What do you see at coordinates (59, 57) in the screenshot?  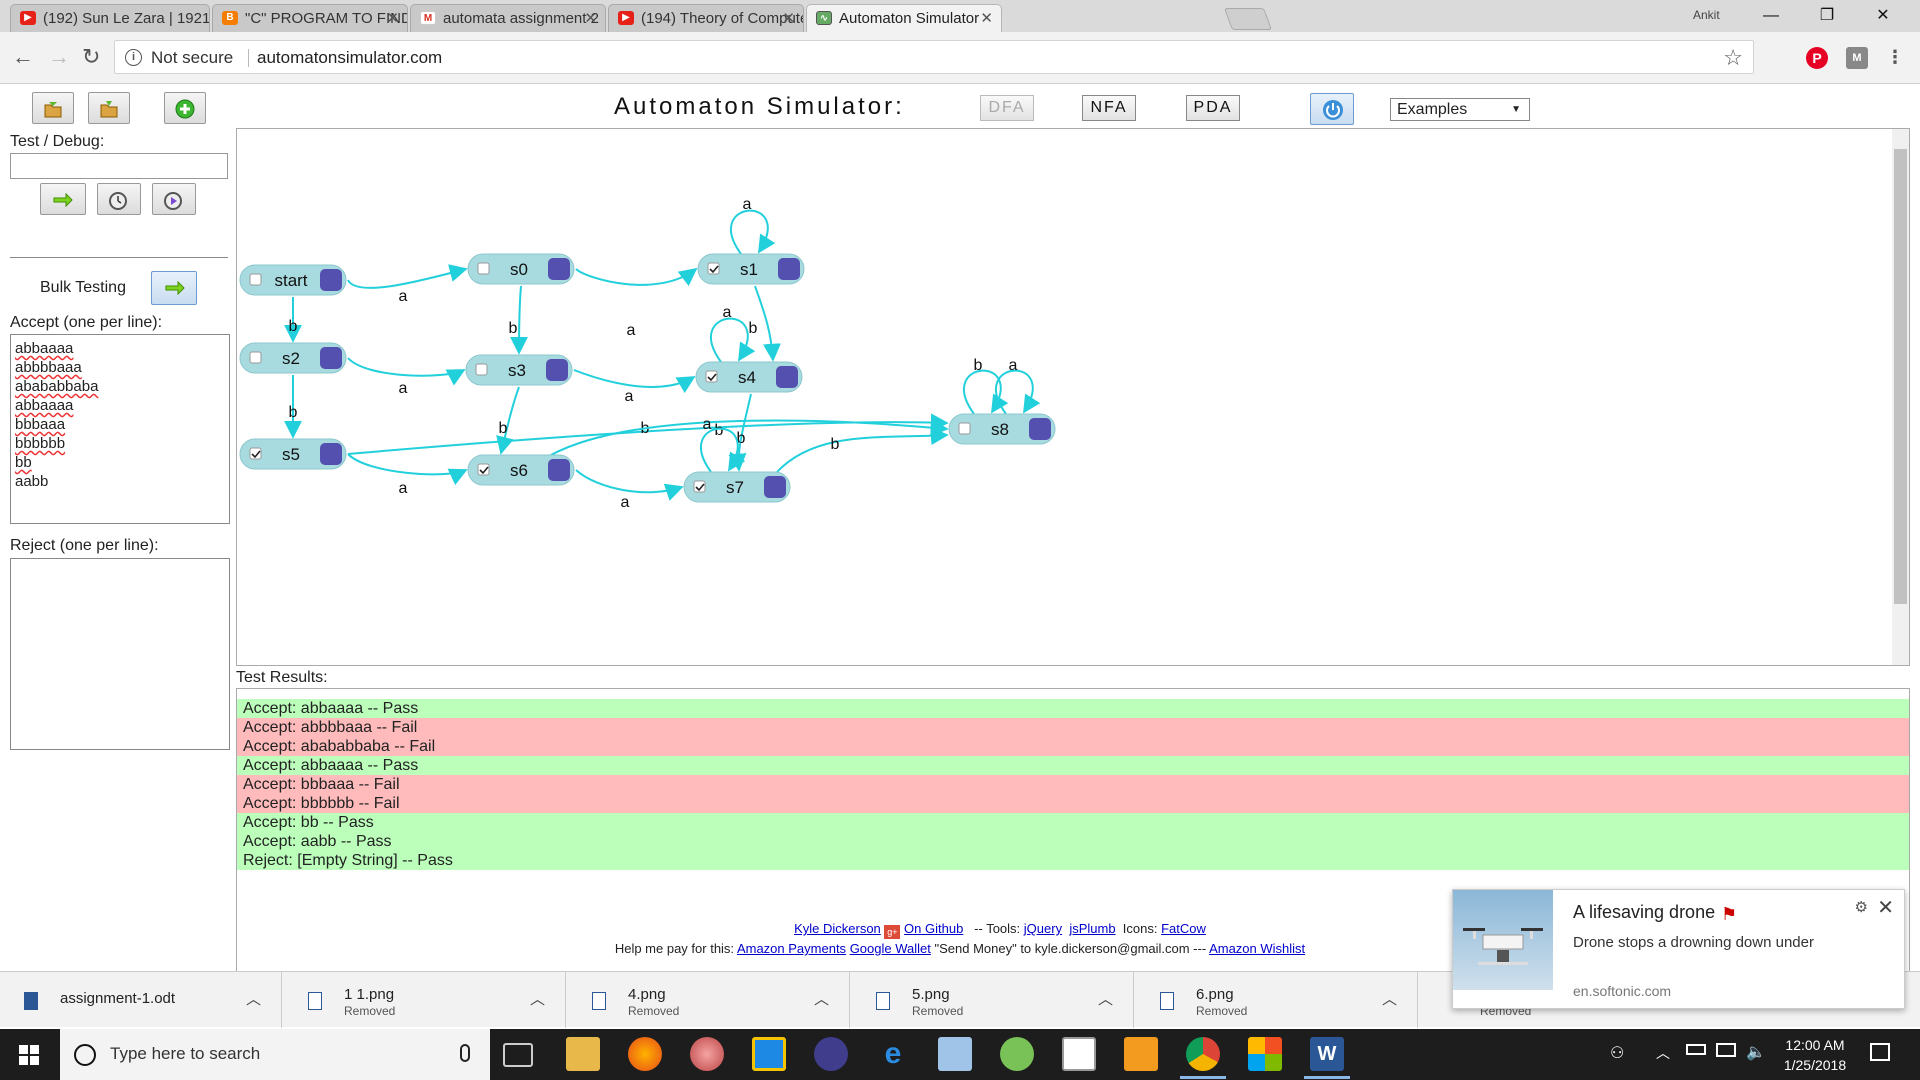 I see `forward-icon: →` at bounding box center [59, 57].